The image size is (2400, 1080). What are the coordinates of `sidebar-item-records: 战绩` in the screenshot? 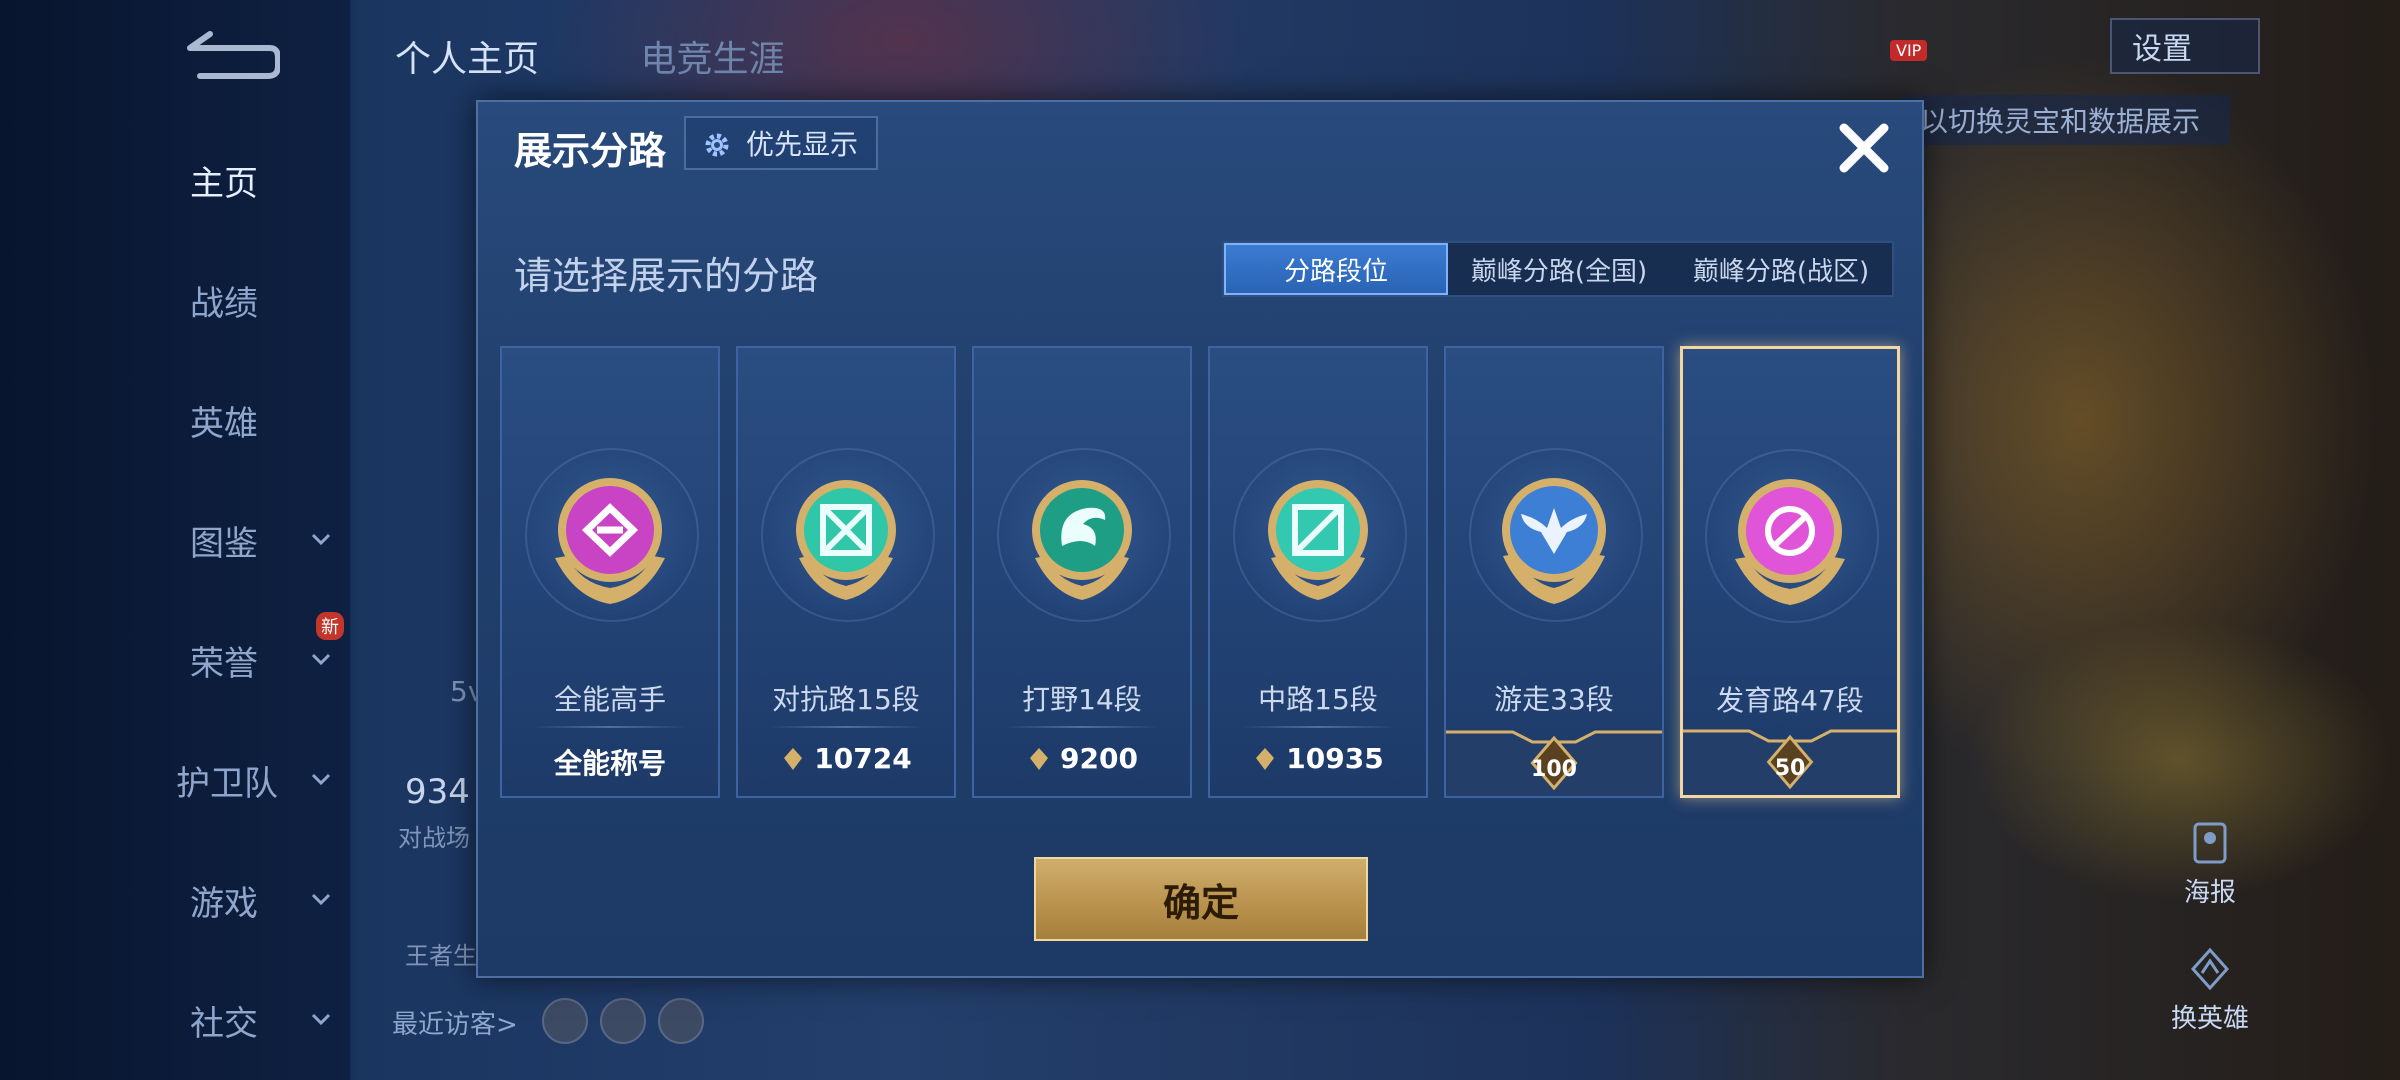 It's located at (175, 300).